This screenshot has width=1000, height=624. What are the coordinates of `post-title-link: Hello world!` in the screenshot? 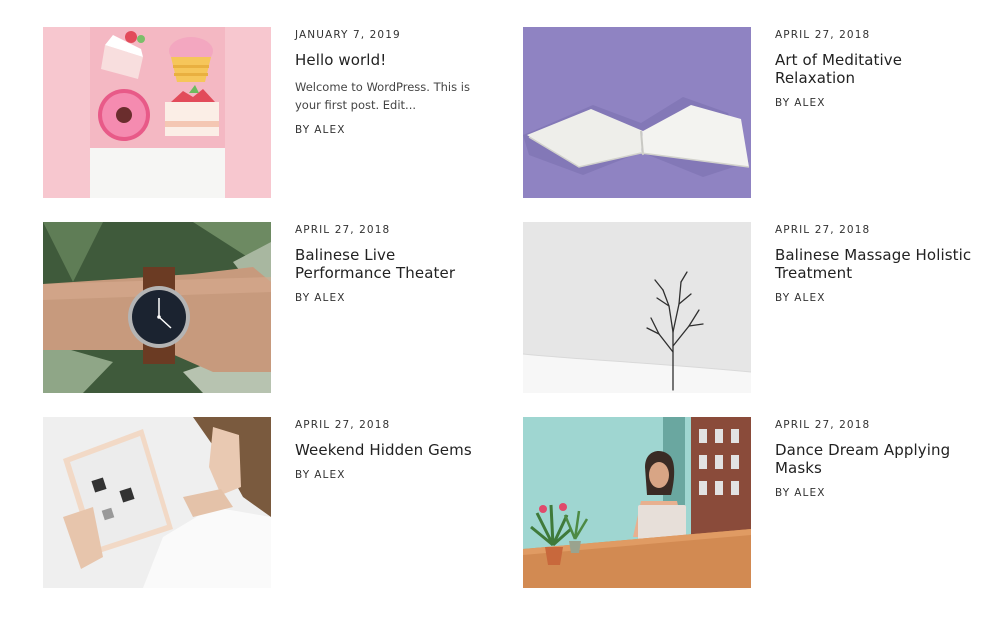 It's located at (395, 60).